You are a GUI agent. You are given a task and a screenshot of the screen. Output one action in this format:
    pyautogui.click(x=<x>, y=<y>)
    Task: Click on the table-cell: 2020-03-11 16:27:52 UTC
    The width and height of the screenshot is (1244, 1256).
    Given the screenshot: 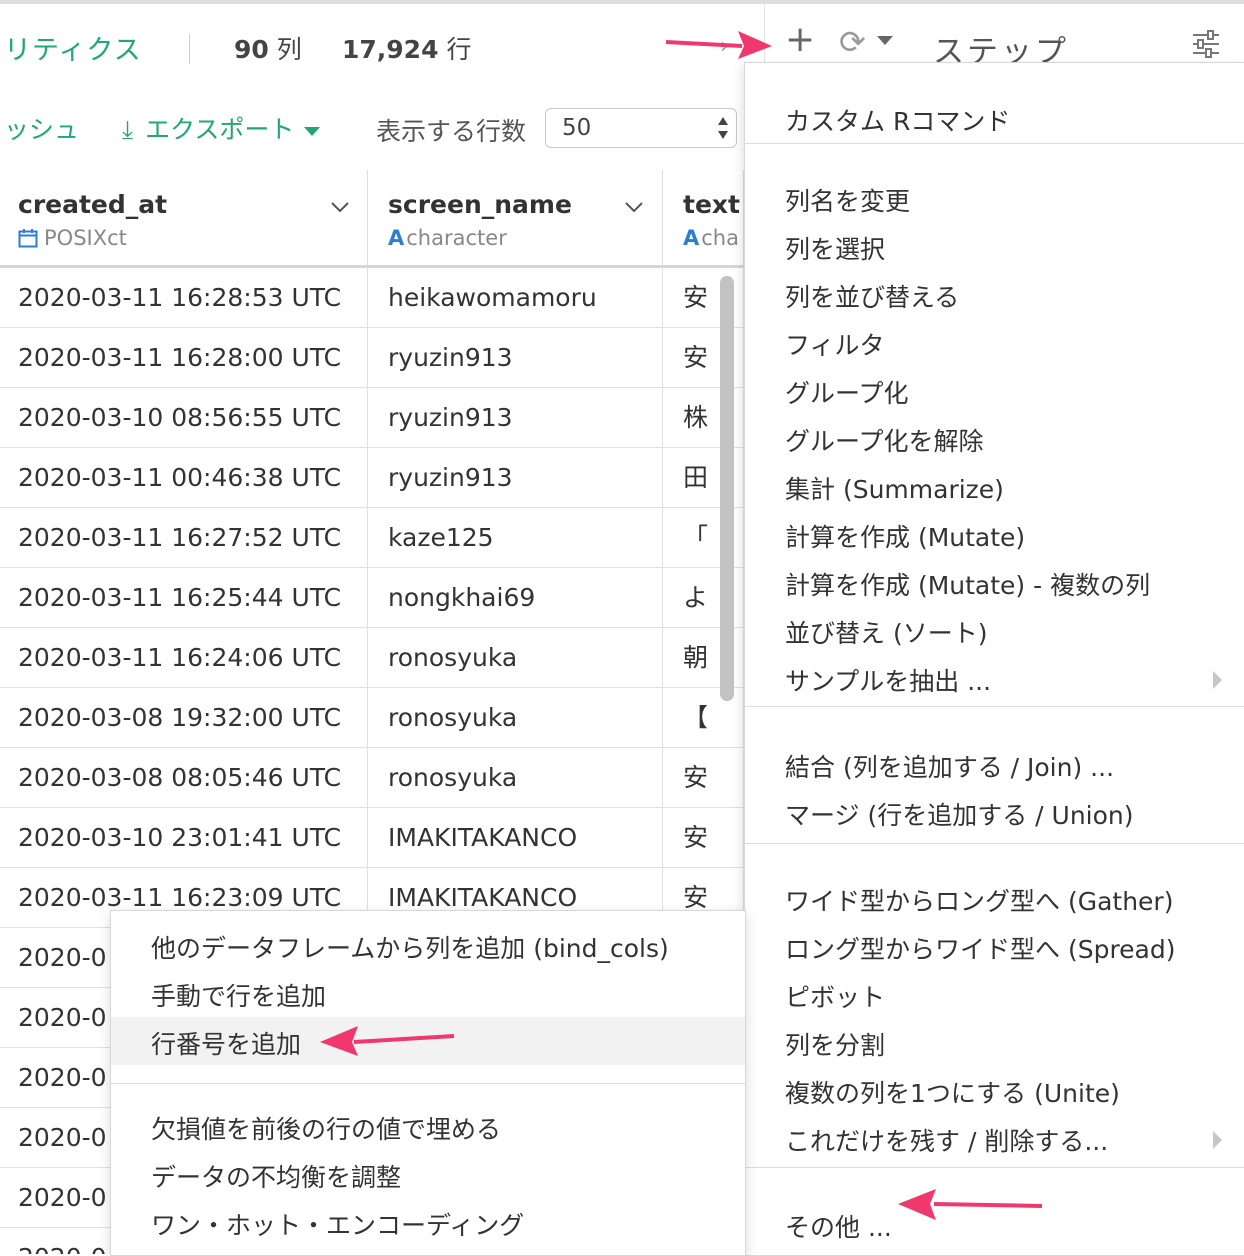 What is the action you would take?
    pyautogui.click(x=184, y=538)
    